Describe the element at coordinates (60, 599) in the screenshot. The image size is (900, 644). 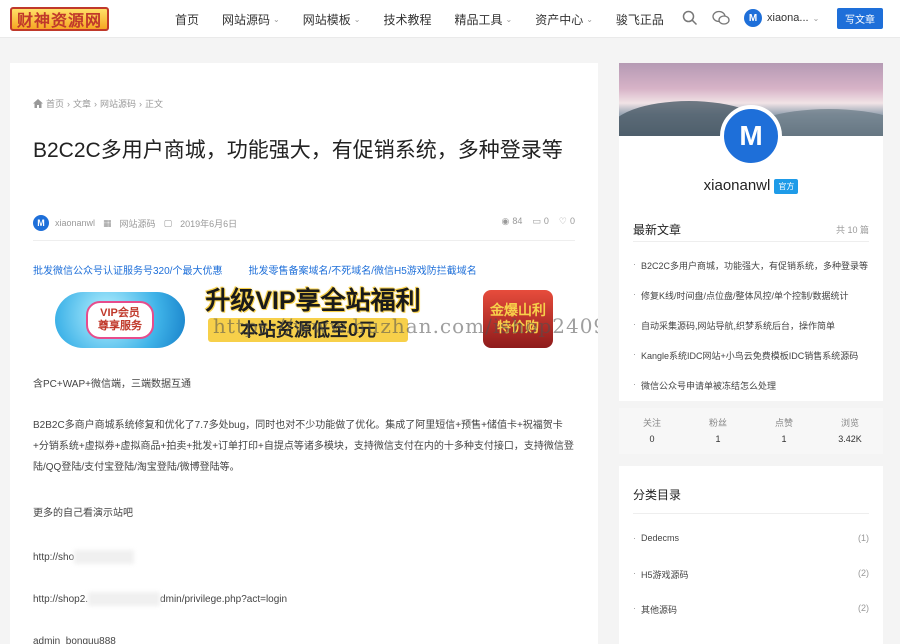
I see `demo-url-2: http://shop2.` at that location.